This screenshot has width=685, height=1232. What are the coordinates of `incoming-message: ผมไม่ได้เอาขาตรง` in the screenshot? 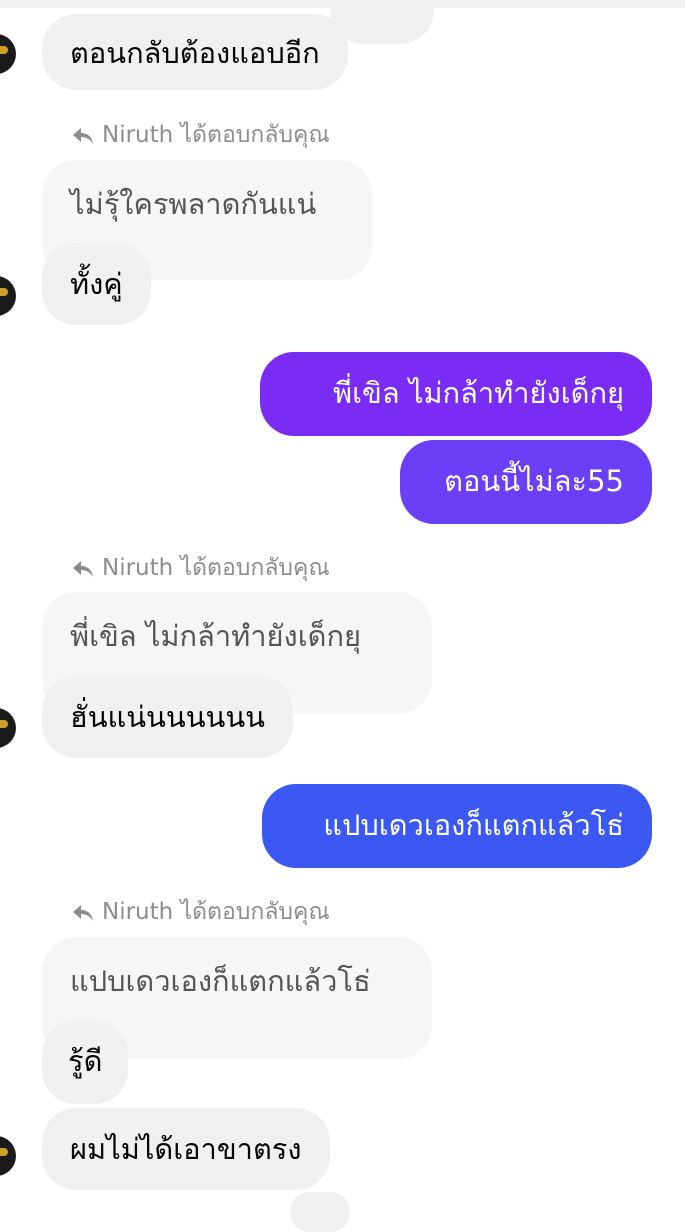 It's located at (186, 1149).